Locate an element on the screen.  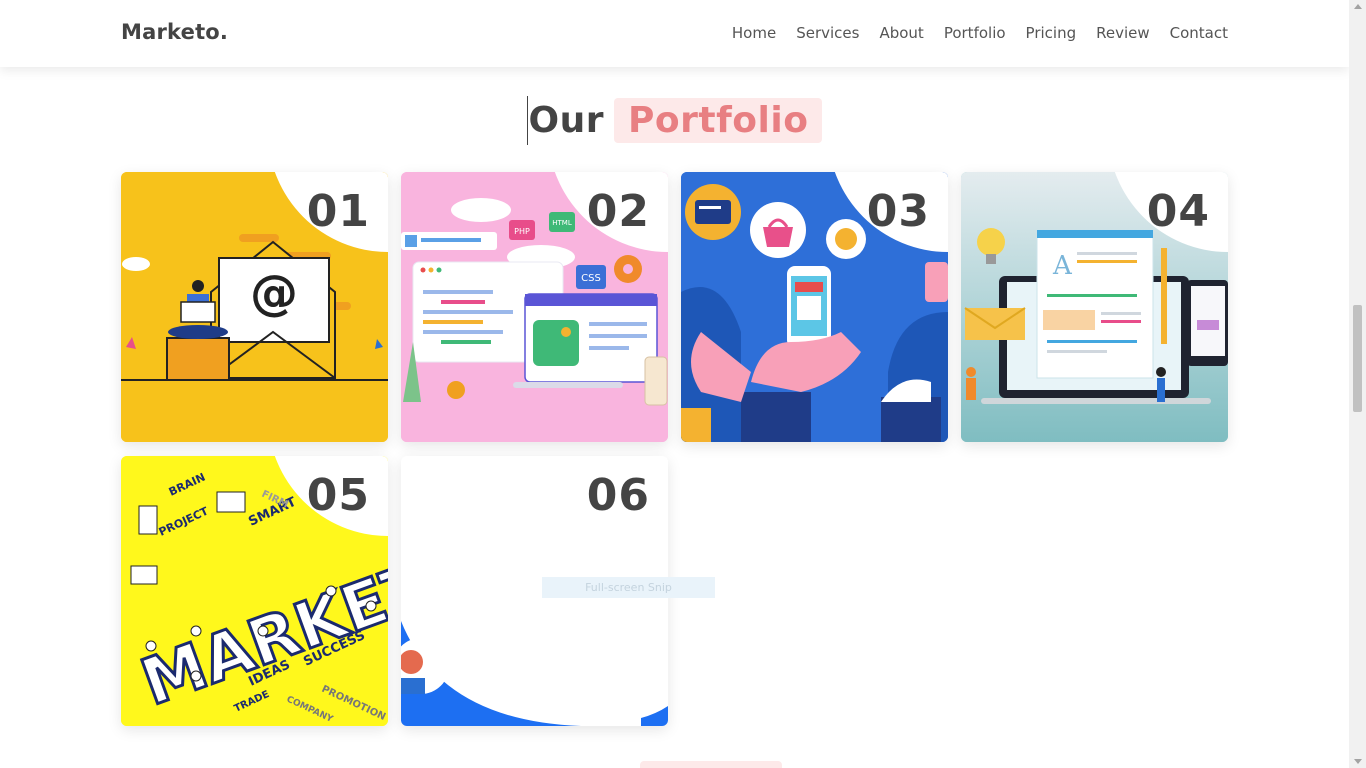
card-number: 05 is located at coordinates (338, 495).